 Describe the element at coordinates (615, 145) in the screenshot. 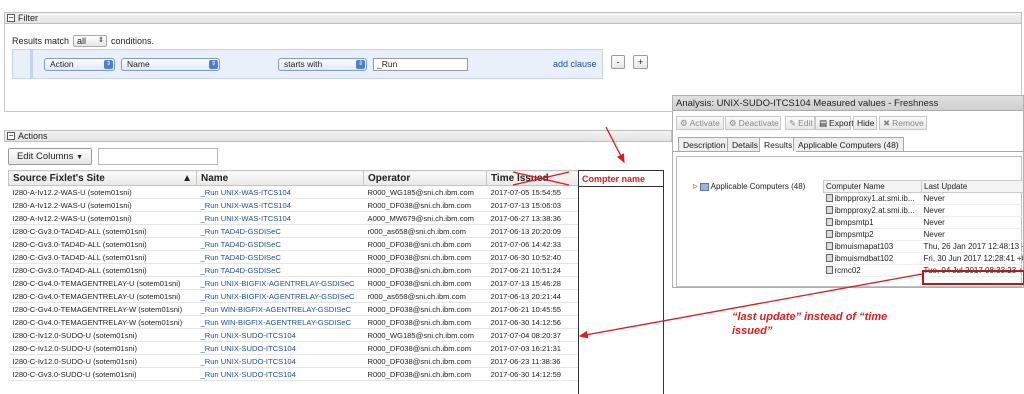

I see `arrow-to-computer-name` at that location.